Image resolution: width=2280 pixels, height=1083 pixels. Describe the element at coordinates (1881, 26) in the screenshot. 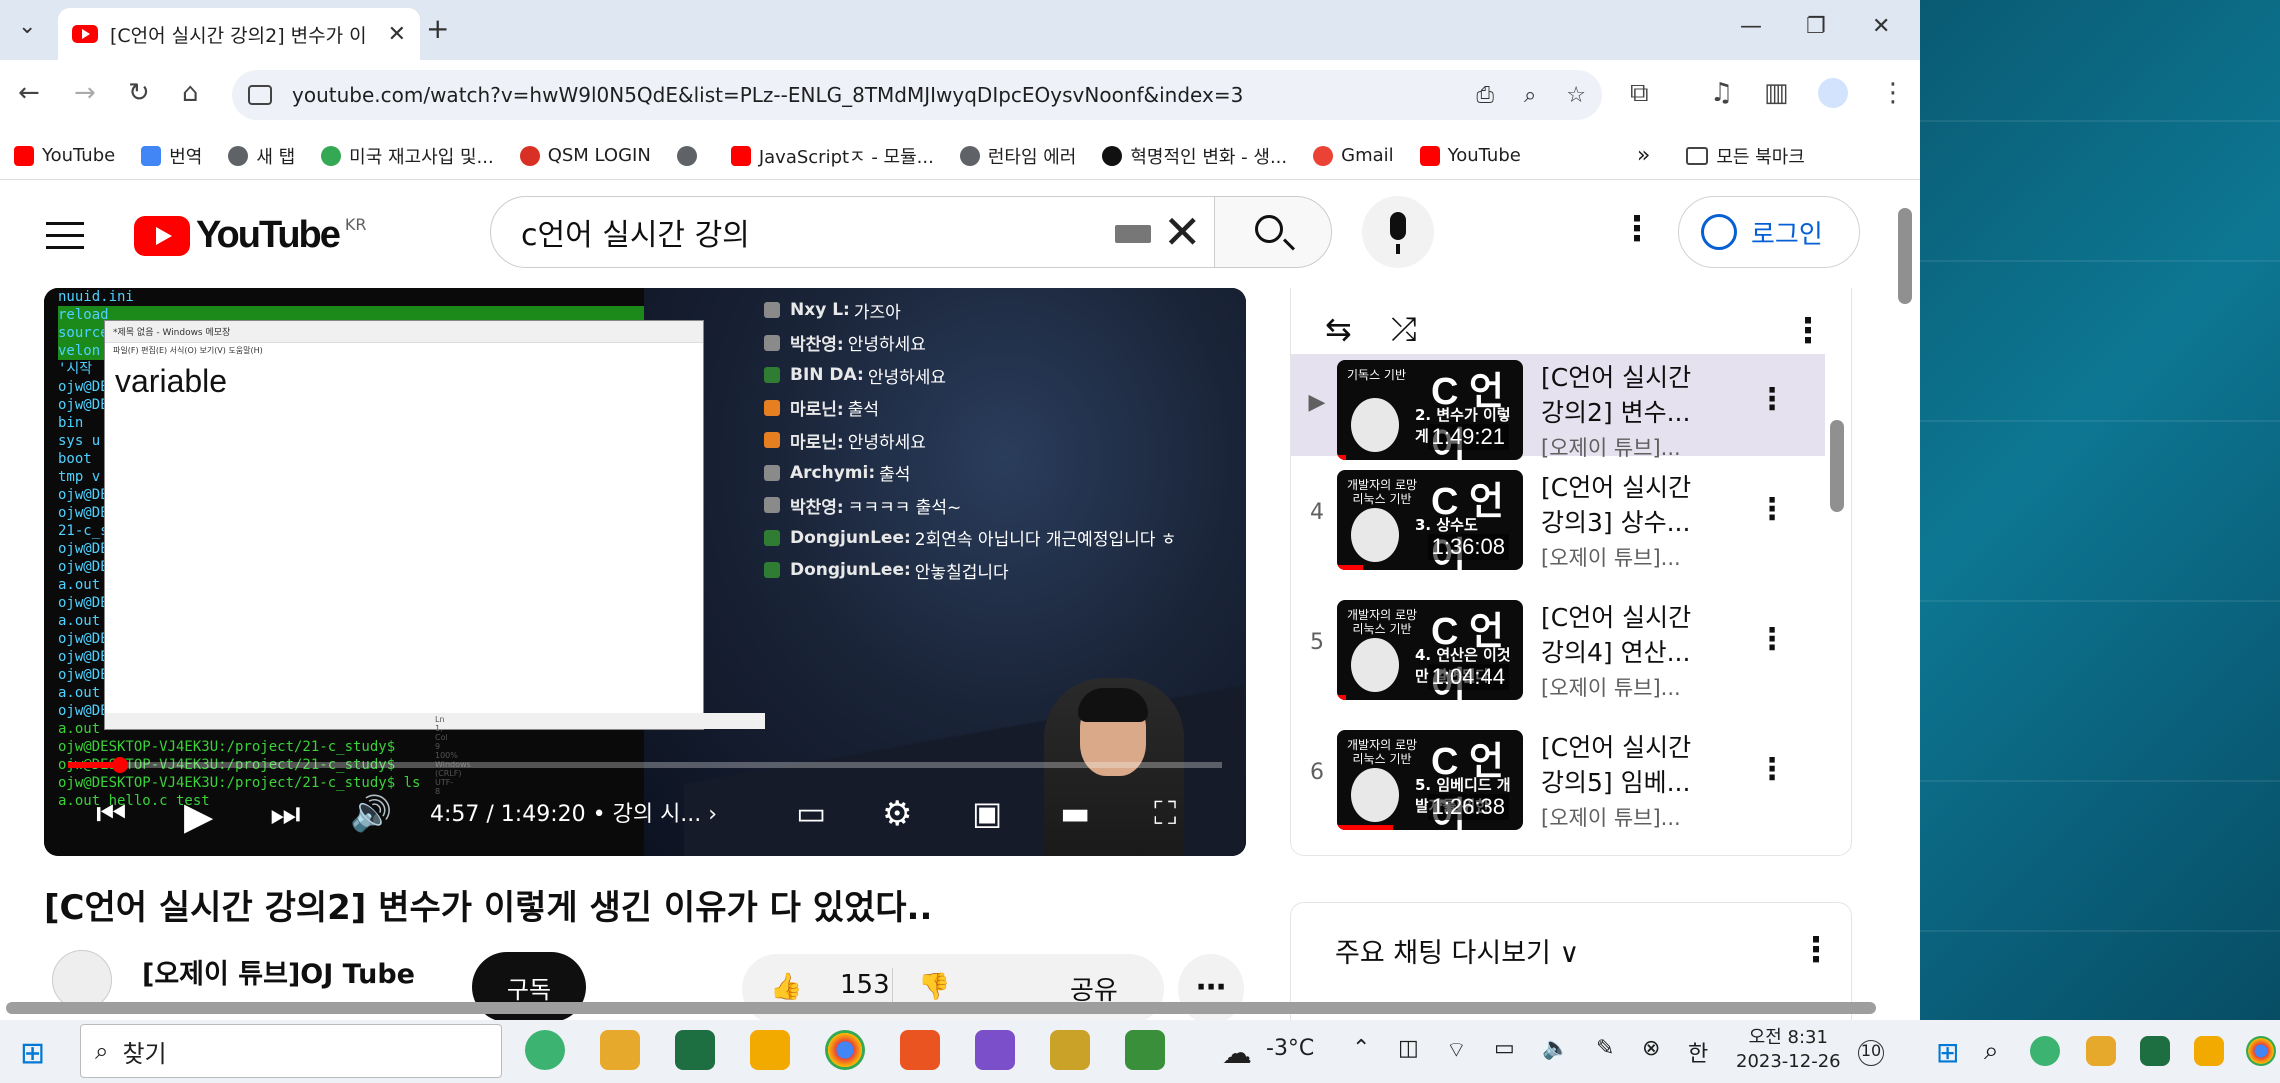

I see `window-close-button: ✕` at that location.